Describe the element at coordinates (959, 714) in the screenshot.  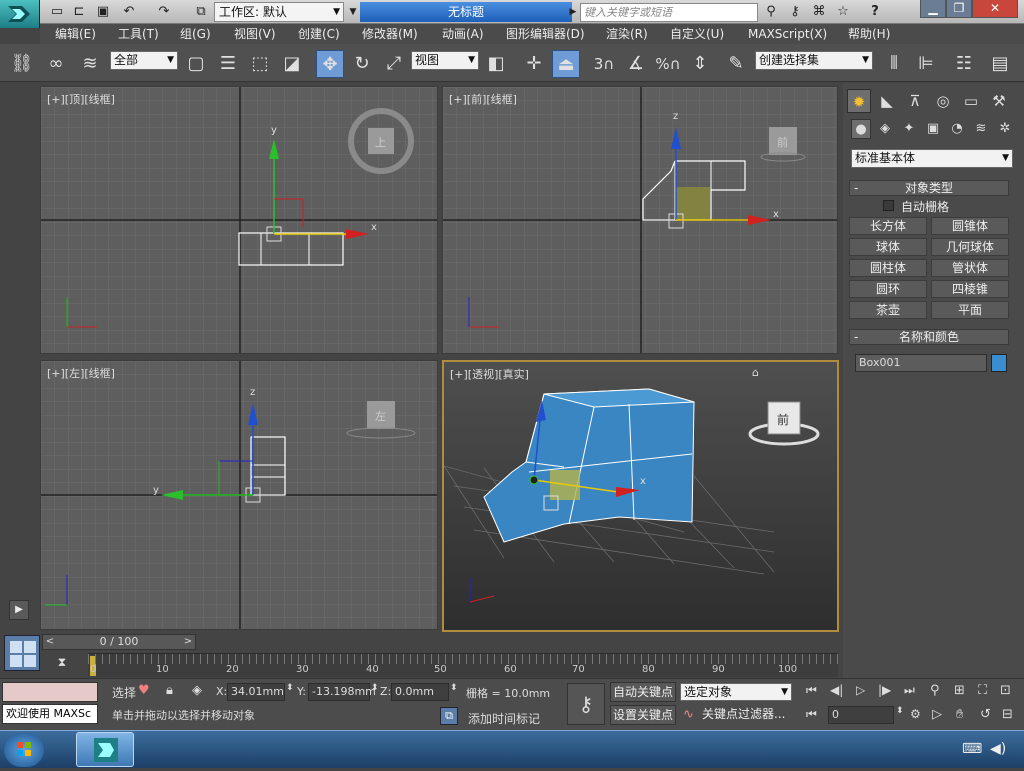
I see `pan-hand-icon: ✋︎` at that location.